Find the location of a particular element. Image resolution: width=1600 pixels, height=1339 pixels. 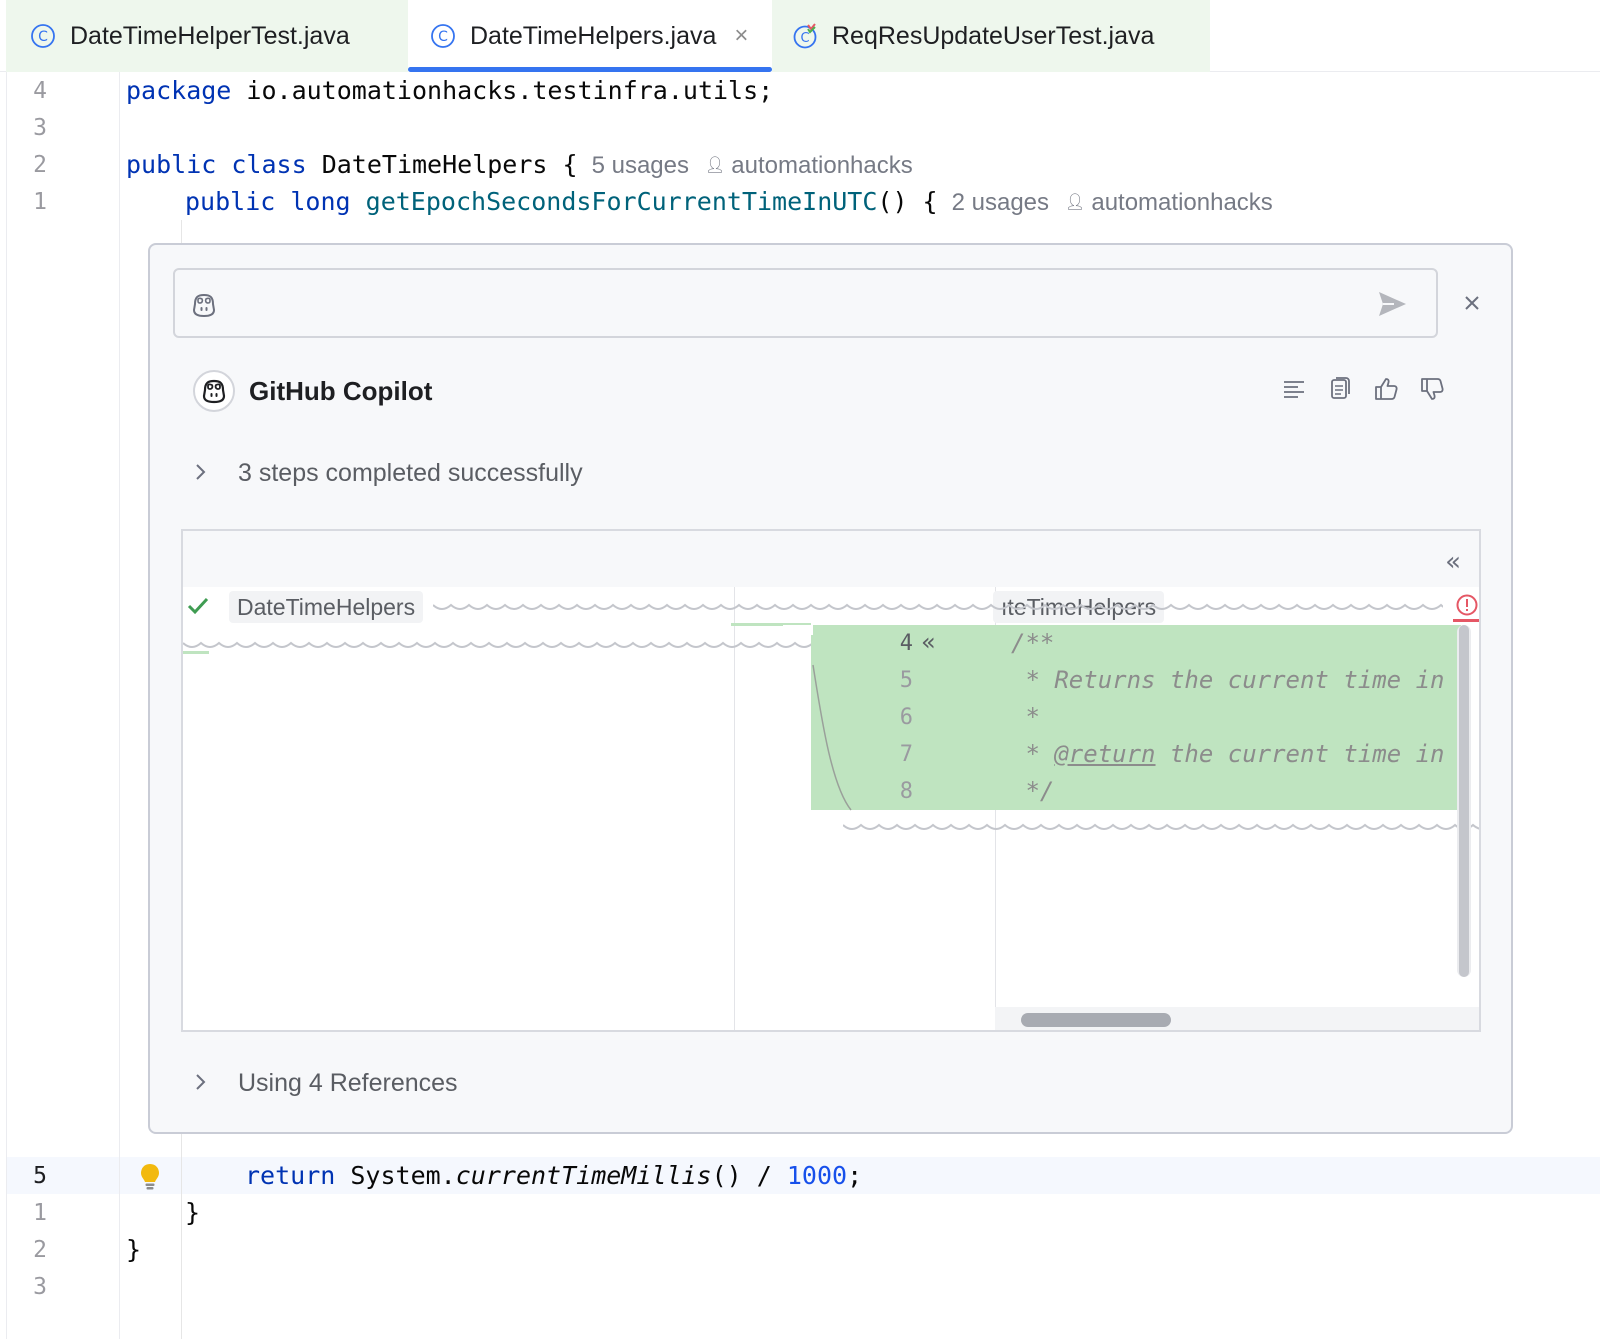

keyword: long is located at coordinates (320, 201).